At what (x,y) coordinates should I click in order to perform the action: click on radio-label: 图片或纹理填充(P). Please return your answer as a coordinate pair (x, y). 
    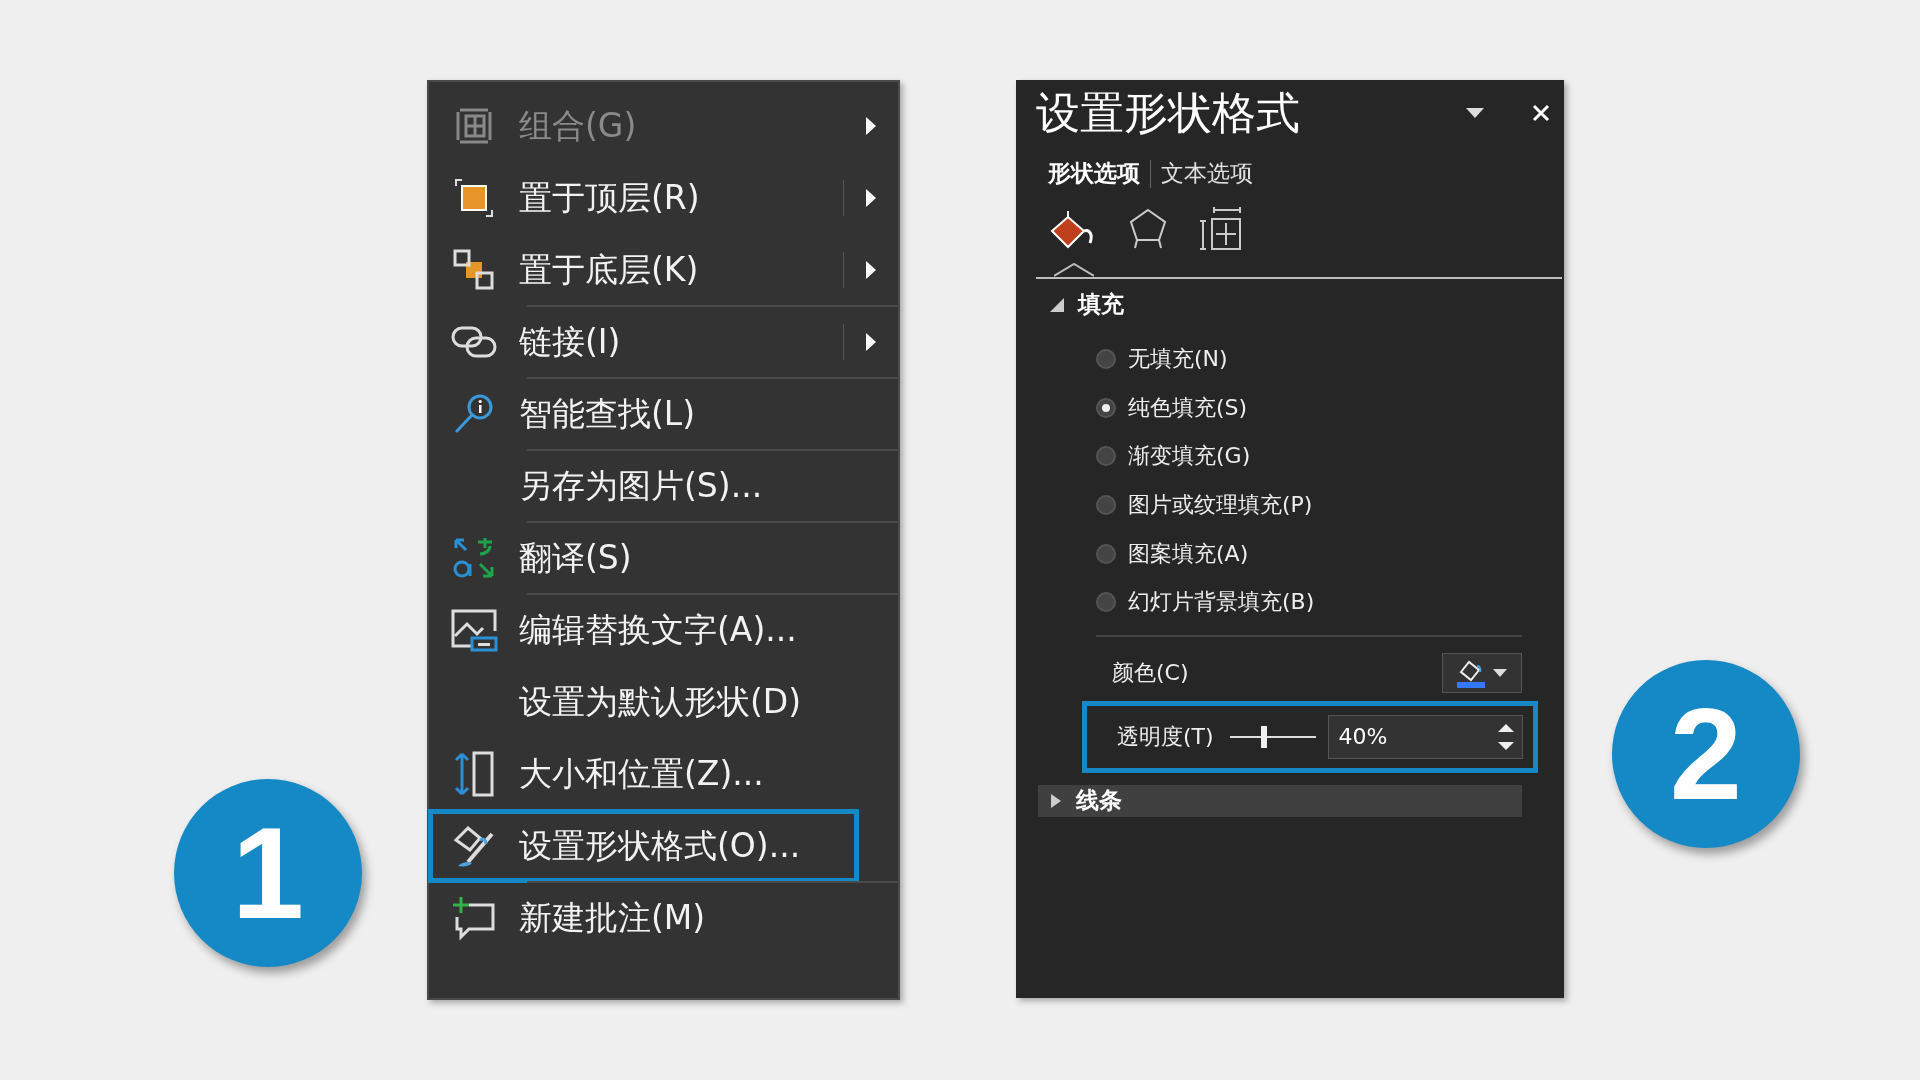
    Looking at the image, I should click on (1220, 505).